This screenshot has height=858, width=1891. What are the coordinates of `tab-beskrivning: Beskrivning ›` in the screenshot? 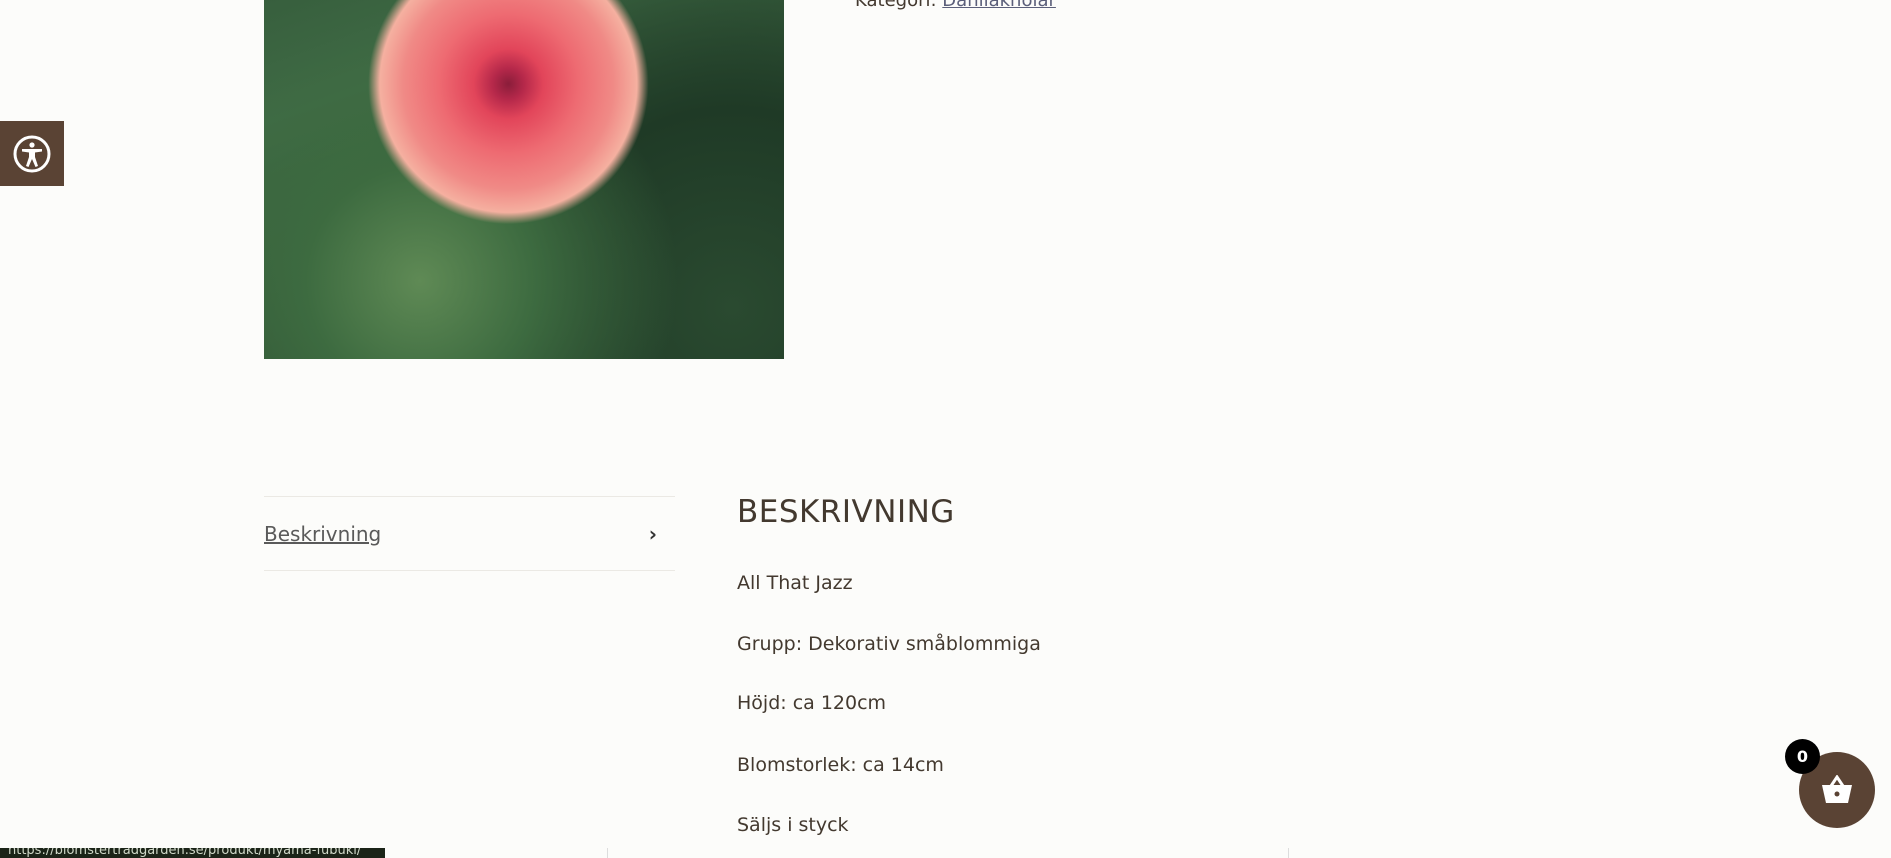 It's located at (469, 533).